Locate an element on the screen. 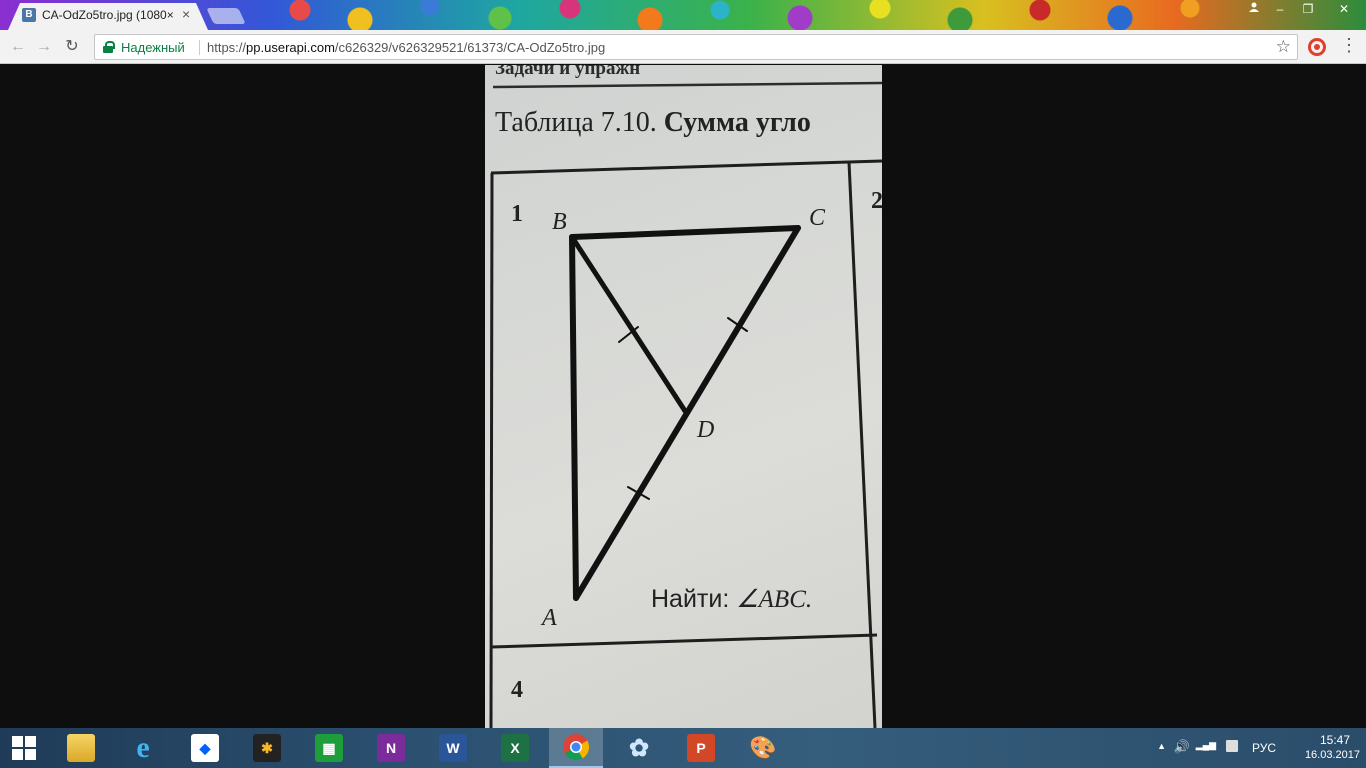 Image resolution: width=1366 pixels, height=768 pixels. table-caption: Таблица 7.10. Сумма угло is located at coordinates (653, 122).